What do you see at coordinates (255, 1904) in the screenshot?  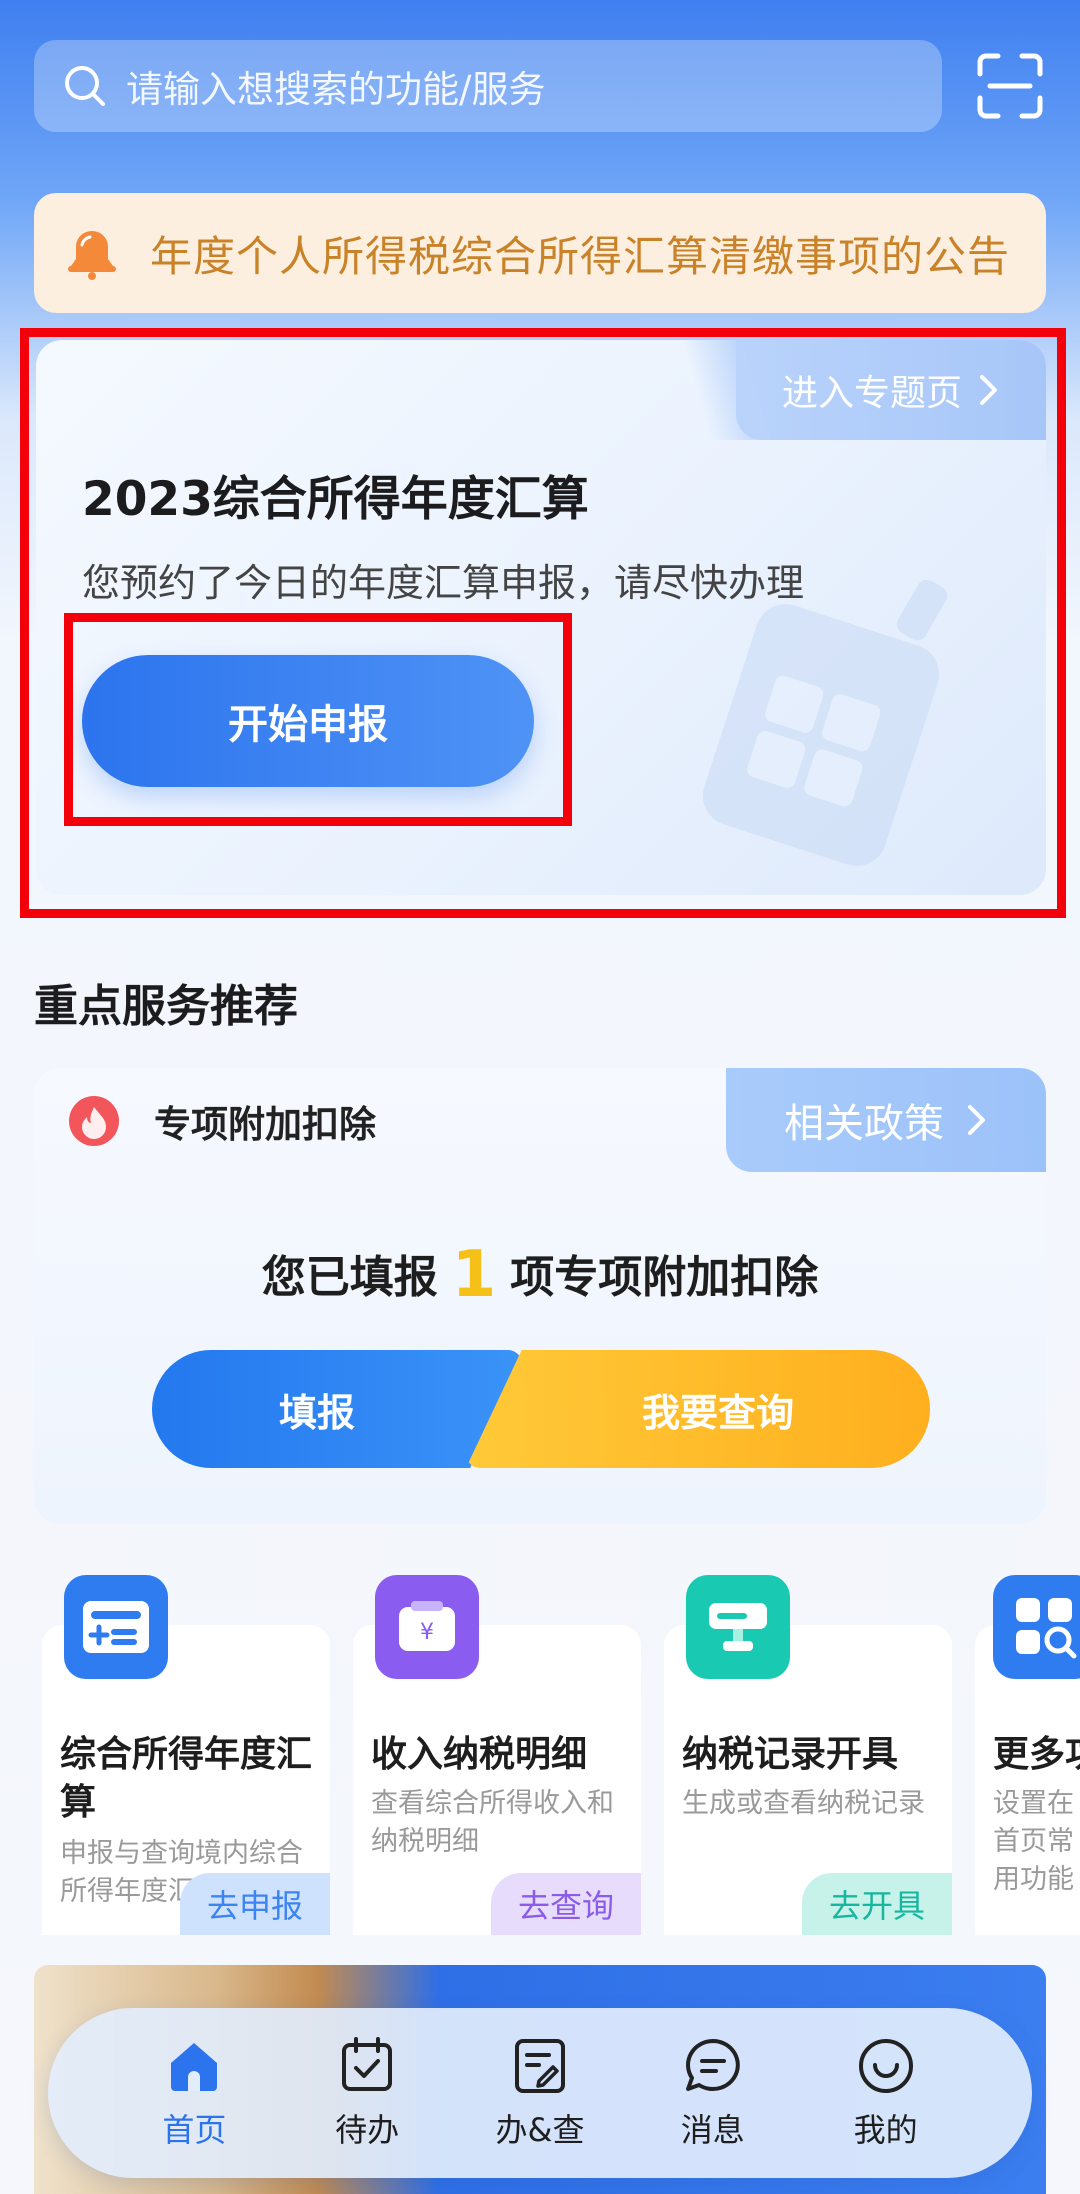 I see `go-file-button: 去申报` at bounding box center [255, 1904].